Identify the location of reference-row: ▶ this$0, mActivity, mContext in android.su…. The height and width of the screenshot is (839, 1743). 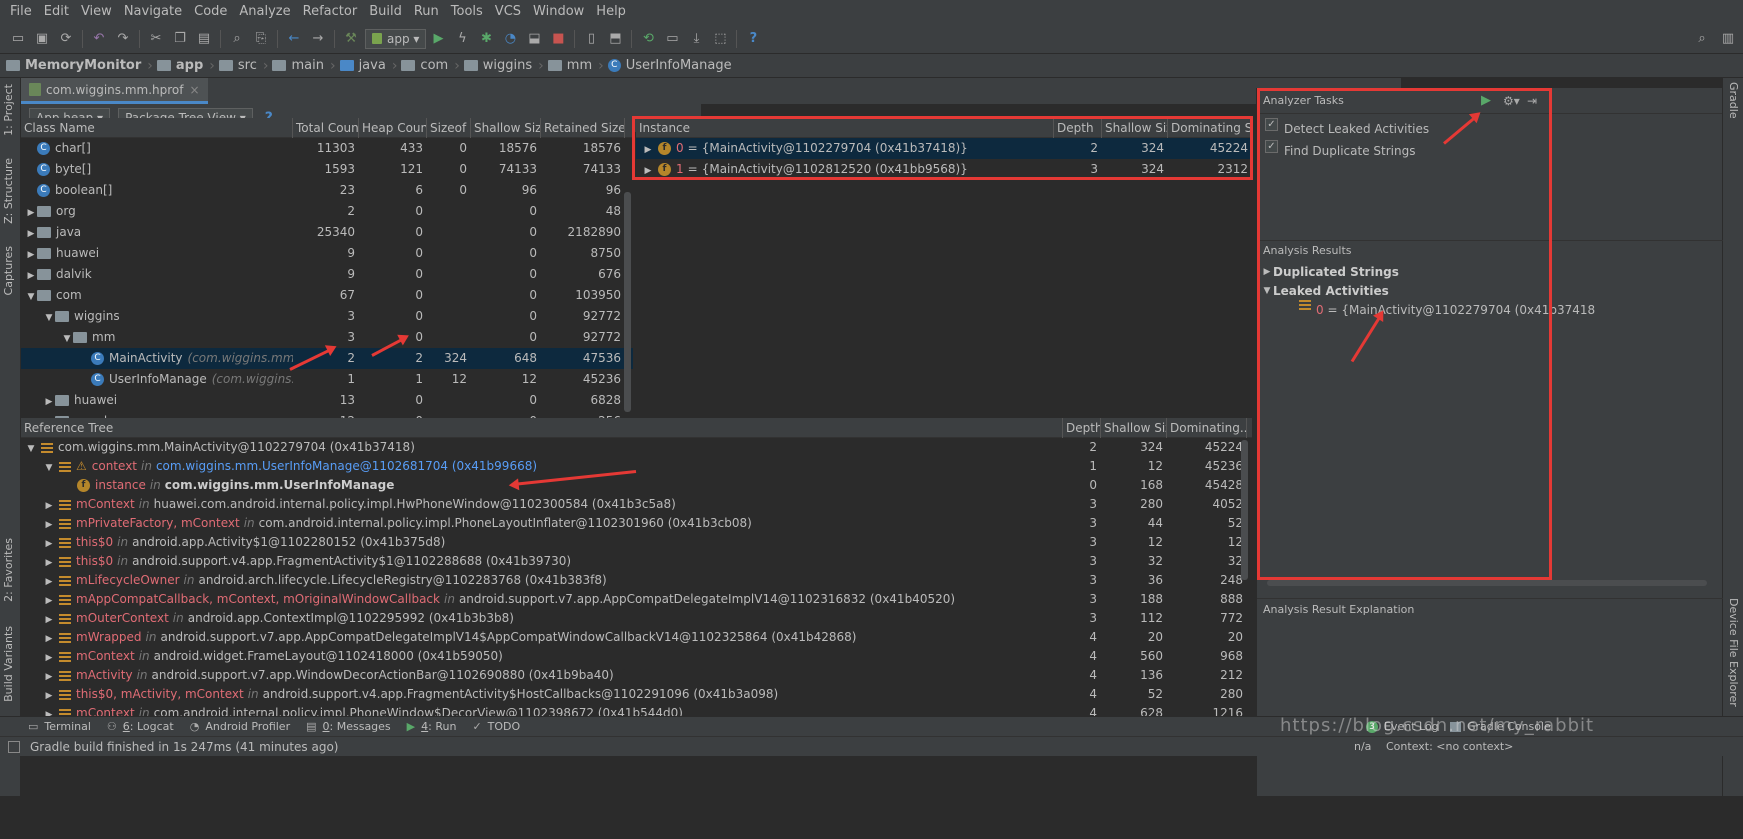
(636, 694).